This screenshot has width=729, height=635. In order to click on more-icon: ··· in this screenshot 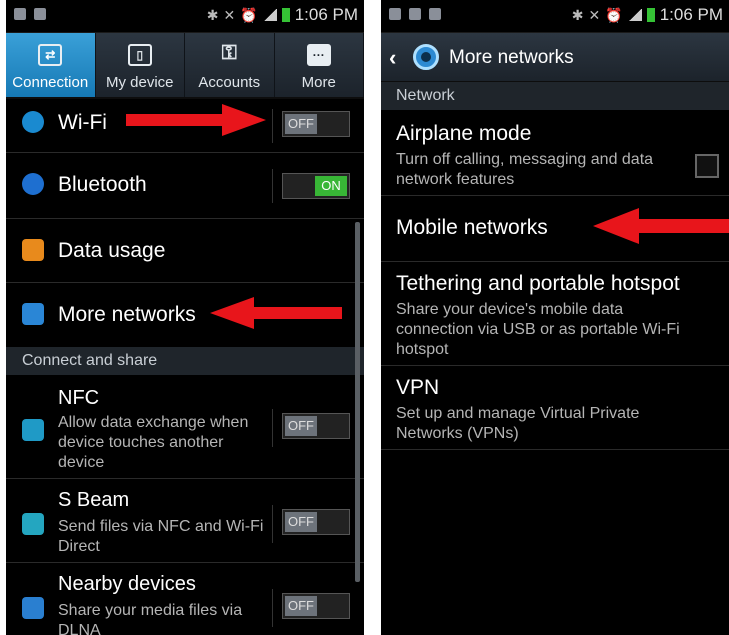, I will do `click(318, 55)`.